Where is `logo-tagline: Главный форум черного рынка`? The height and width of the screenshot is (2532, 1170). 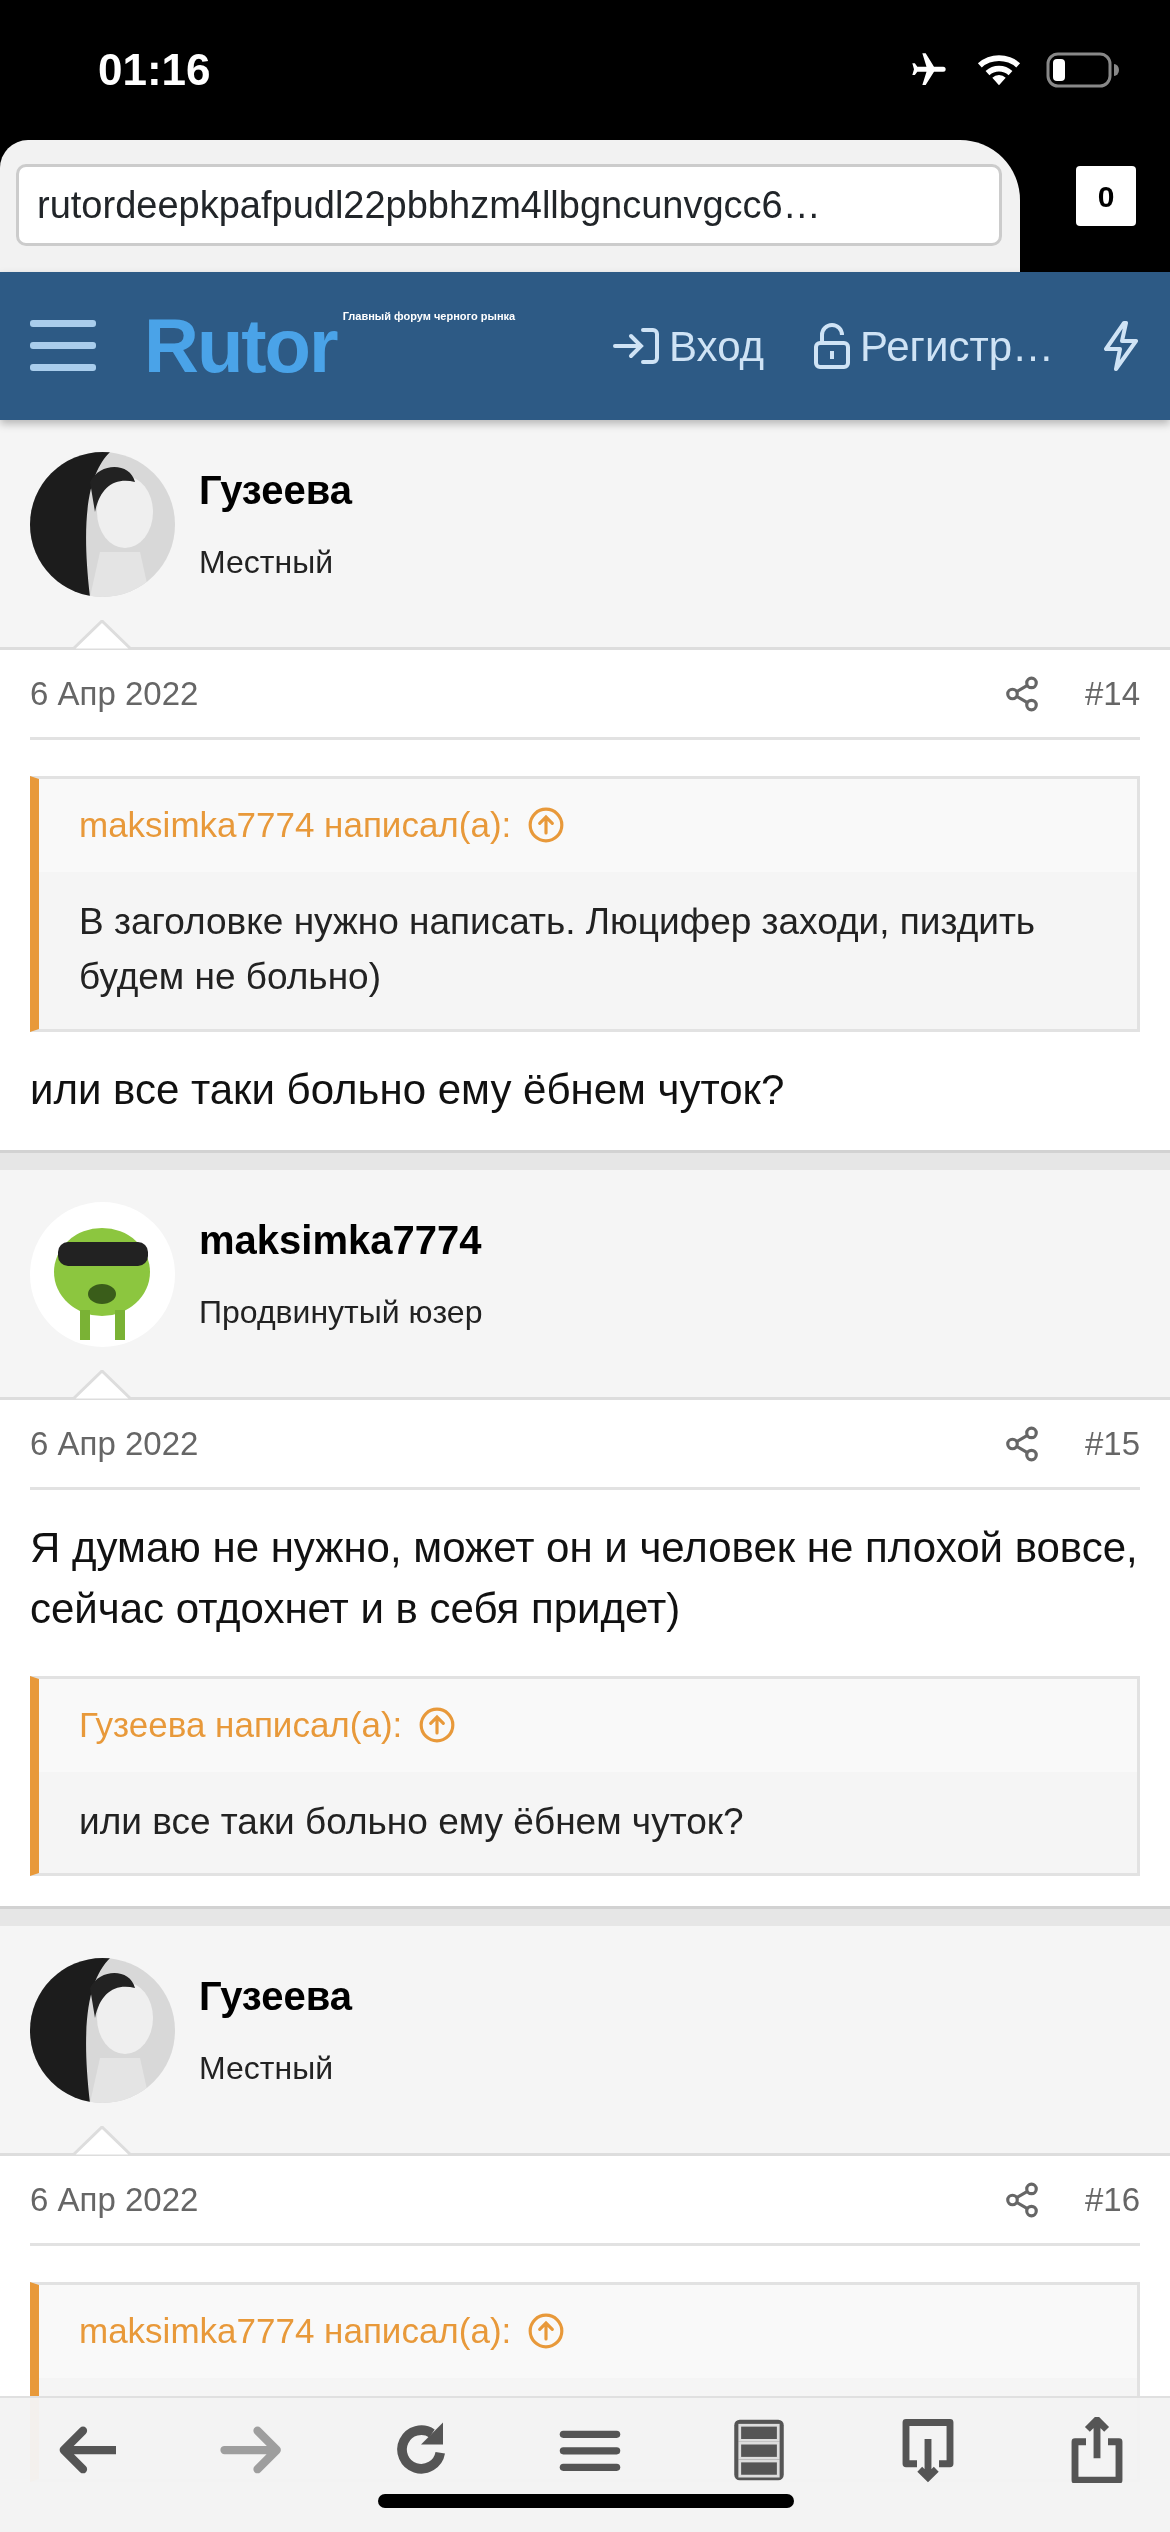
logo-tagline: Главный форум черного рынка is located at coordinates (429, 316).